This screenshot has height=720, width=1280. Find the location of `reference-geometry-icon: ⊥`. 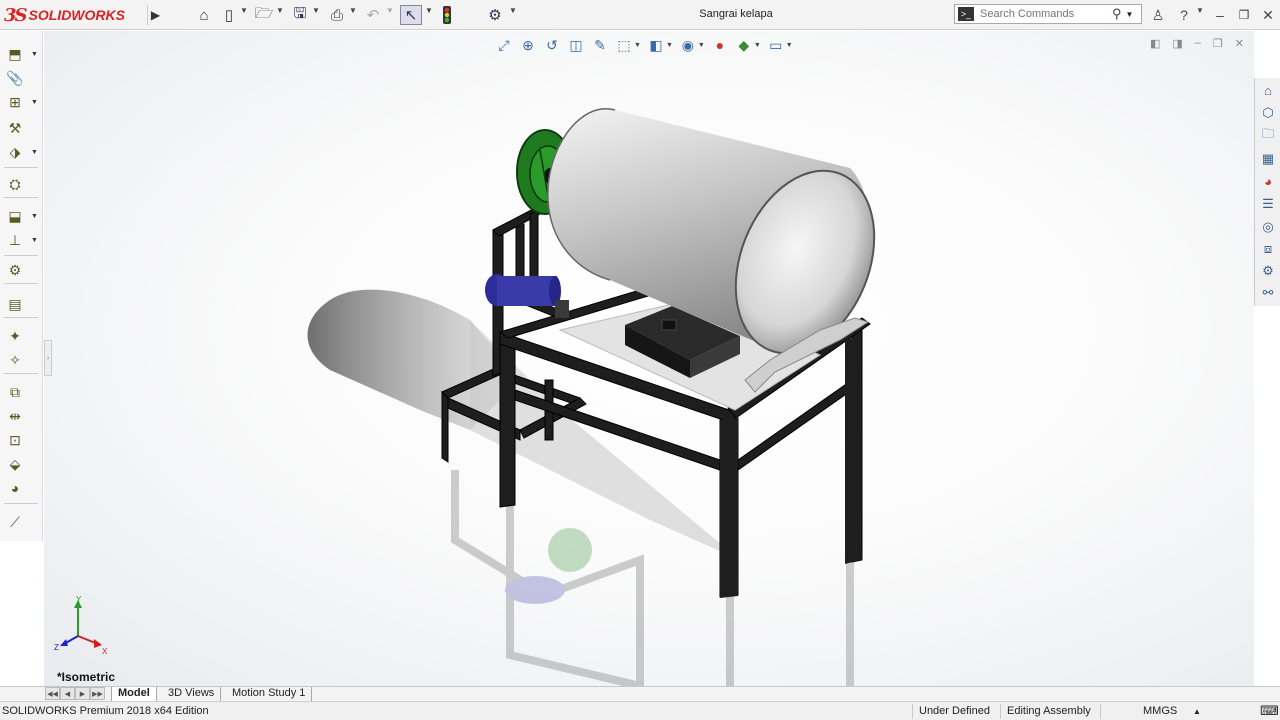

reference-geometry-icon: ⊥ is located at coordinates (15, 240).